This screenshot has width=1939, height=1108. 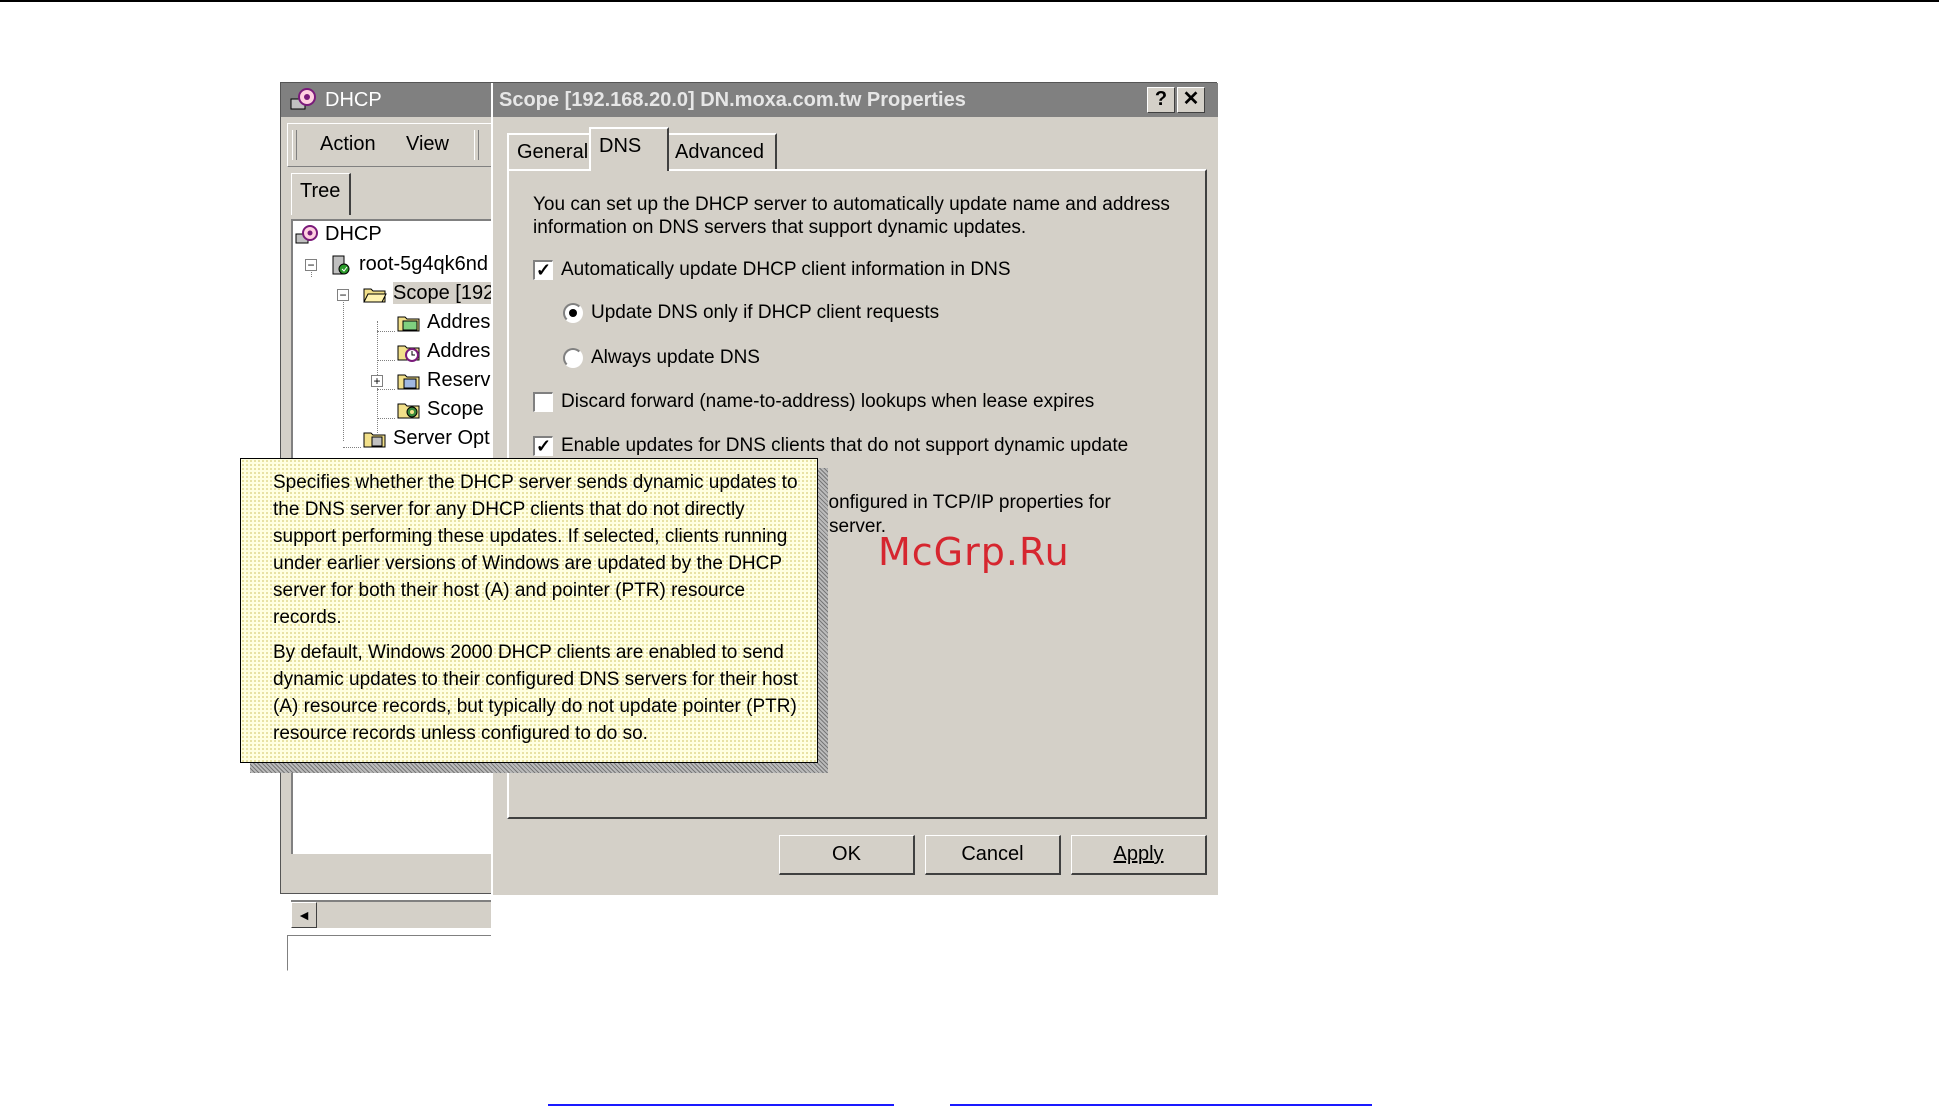 I want to click on radio-always-update: Always update DNS, so click(x=661, y=358).